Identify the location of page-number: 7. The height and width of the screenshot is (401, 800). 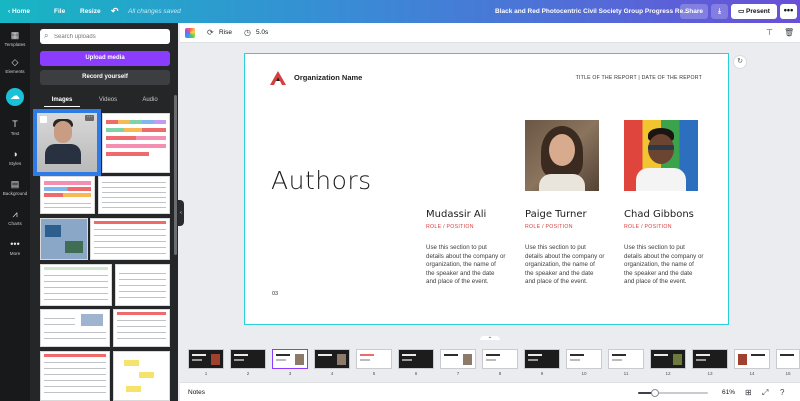
(458, 373).